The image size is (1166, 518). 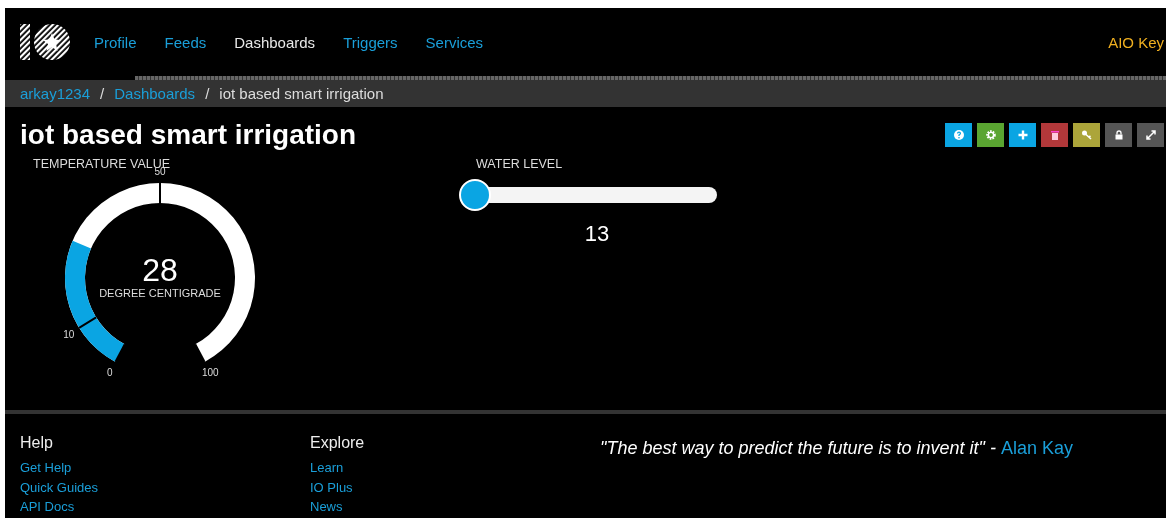 What do you see at coordinates (301, 93) in the screenshot?
I see `breadcrumb-current: iot based smart irrigation` at bounding box center [301, 93].